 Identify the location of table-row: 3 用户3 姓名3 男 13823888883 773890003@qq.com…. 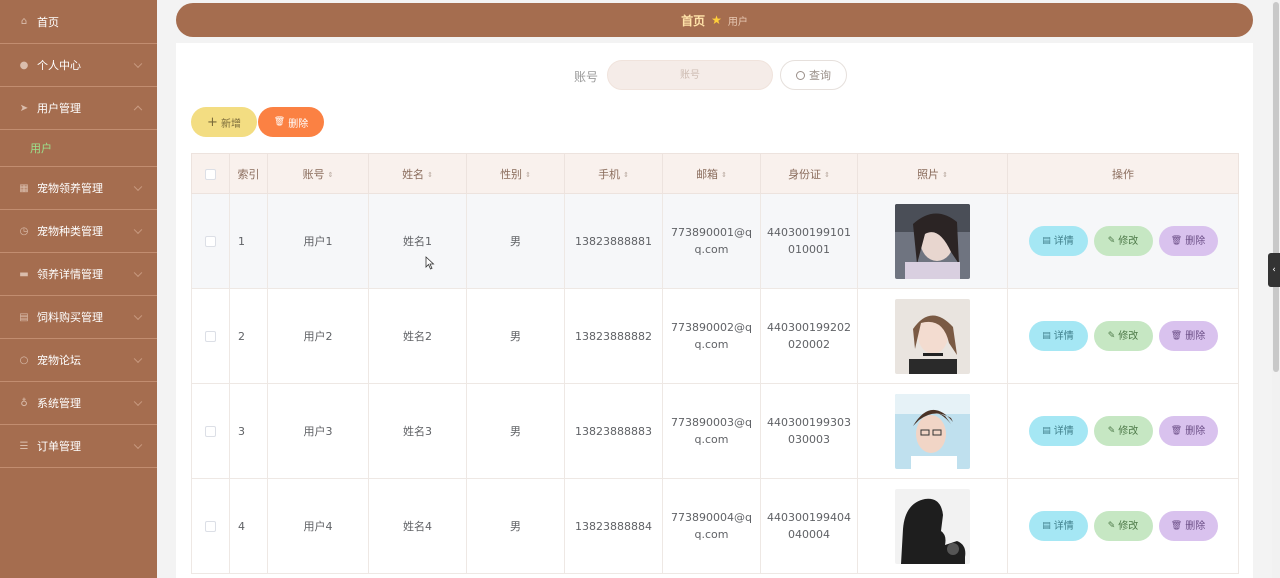
(715, 431).